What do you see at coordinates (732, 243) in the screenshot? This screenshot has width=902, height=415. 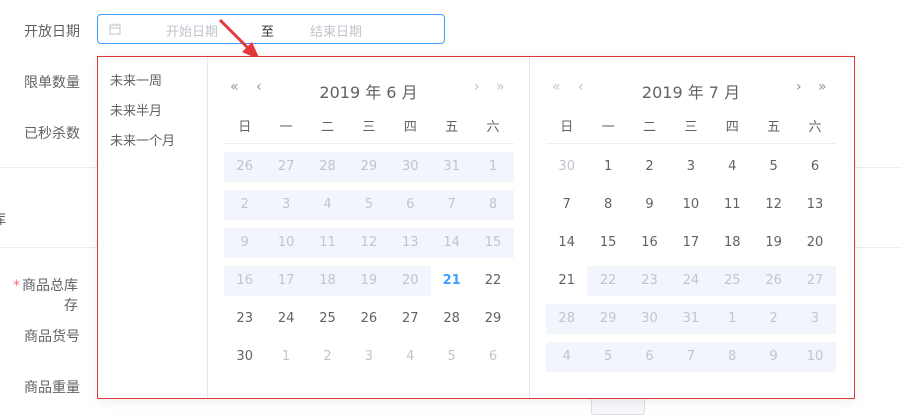 I see `calendar-day: 18` at bounding box center [732, 243].